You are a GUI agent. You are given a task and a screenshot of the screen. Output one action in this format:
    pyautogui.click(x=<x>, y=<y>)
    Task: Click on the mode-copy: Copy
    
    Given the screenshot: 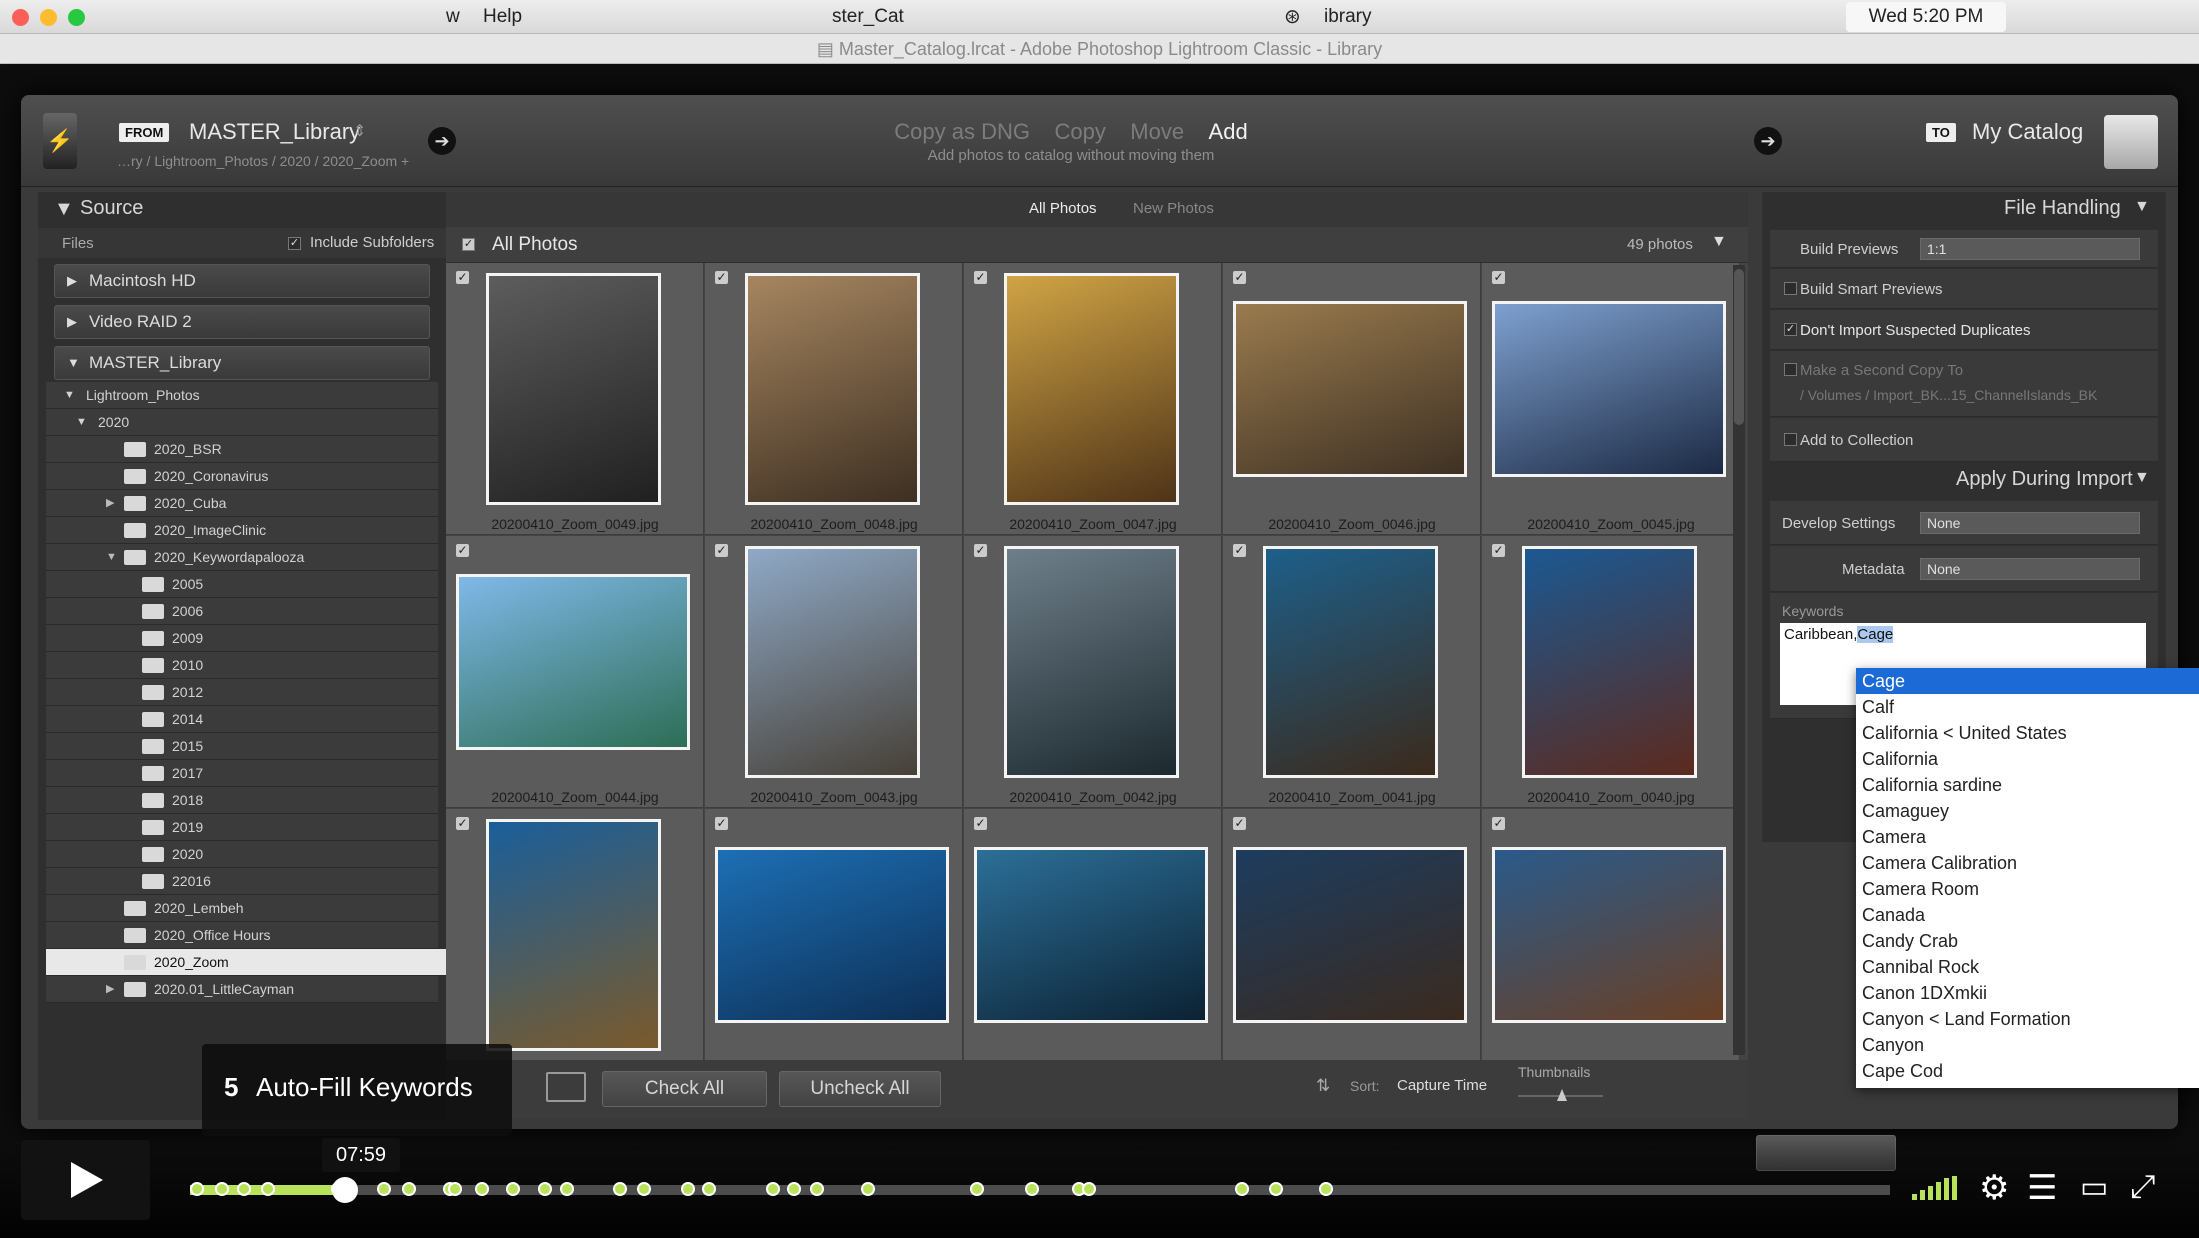 What is the action you would take?
    pyautogui.click(x=1079, y=131)
    